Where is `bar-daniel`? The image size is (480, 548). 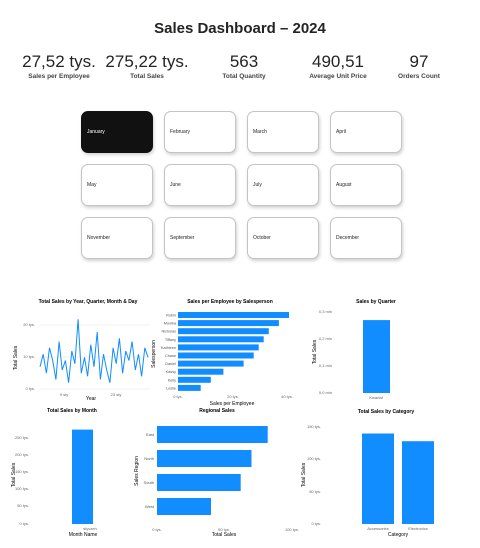 bar-daniel is located at coordinates (211, 363).